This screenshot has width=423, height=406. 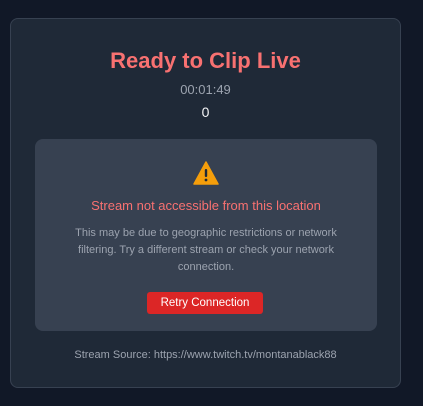 What do you see at coordinates (205, 112) in the screenshot?
I see `clip-count: 0` at bounding box center [205, 112].